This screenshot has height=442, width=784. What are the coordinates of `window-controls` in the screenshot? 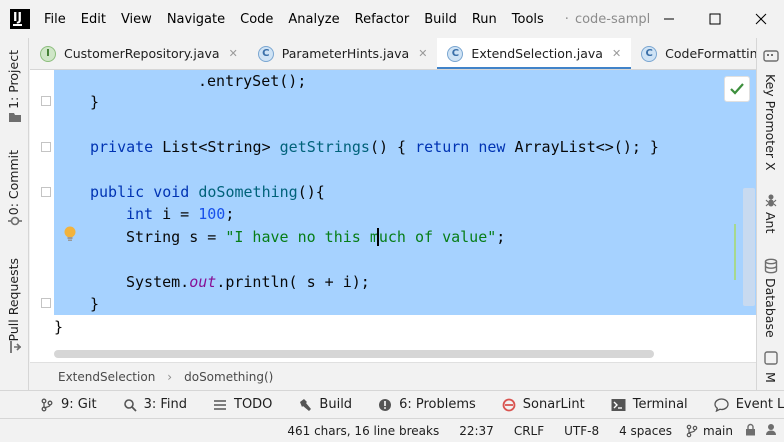 It's located at (715, 19).